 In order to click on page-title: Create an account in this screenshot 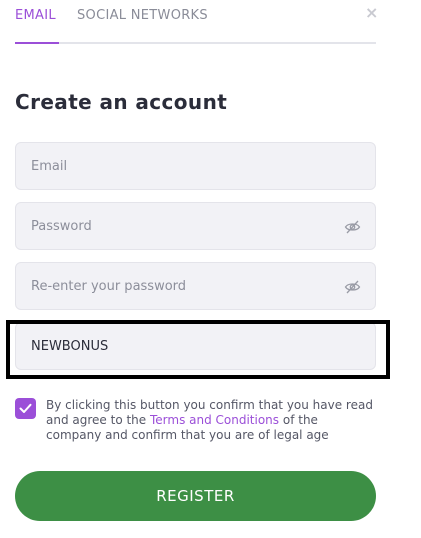, I will do `click(121, 102)`.